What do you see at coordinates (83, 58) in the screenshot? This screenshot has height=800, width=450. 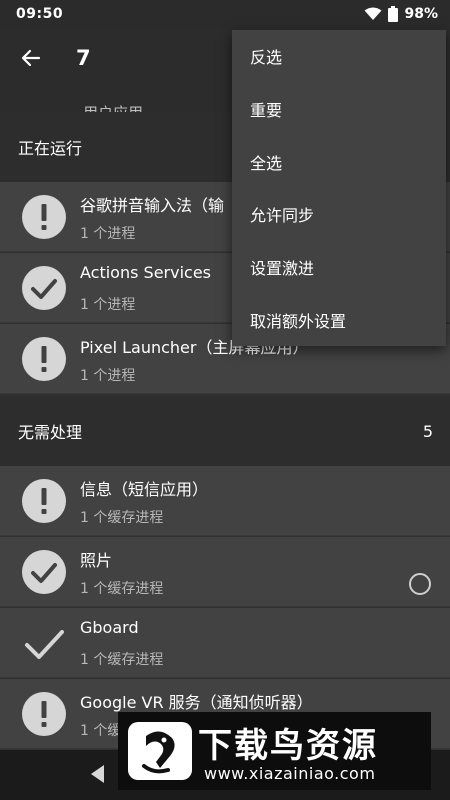 I see `page-title: 7` at bounding box center [83, 58].